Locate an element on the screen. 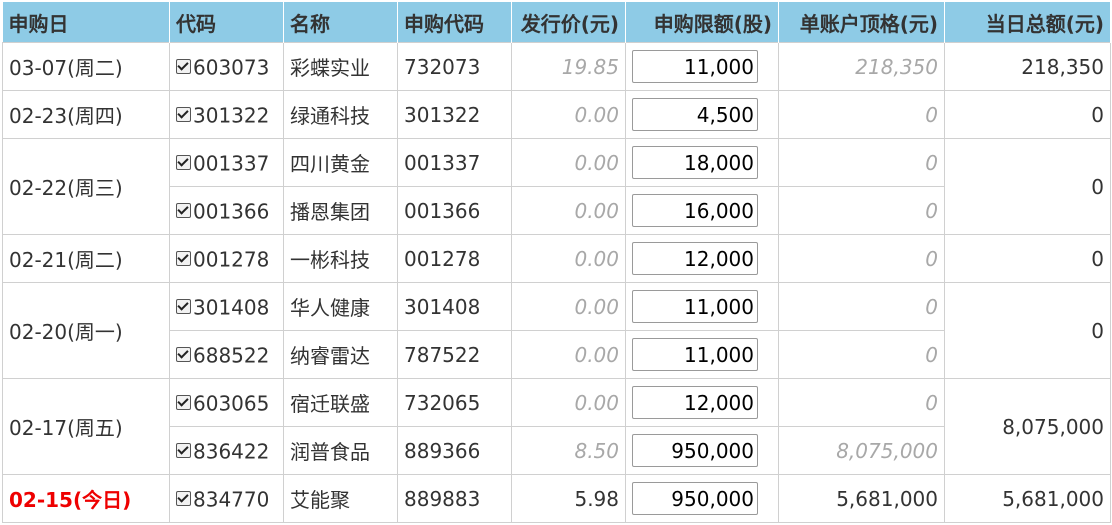 The width and height of the screenshot is (1112, 525). header-code: 代码 is located at coordinates (226, 22).